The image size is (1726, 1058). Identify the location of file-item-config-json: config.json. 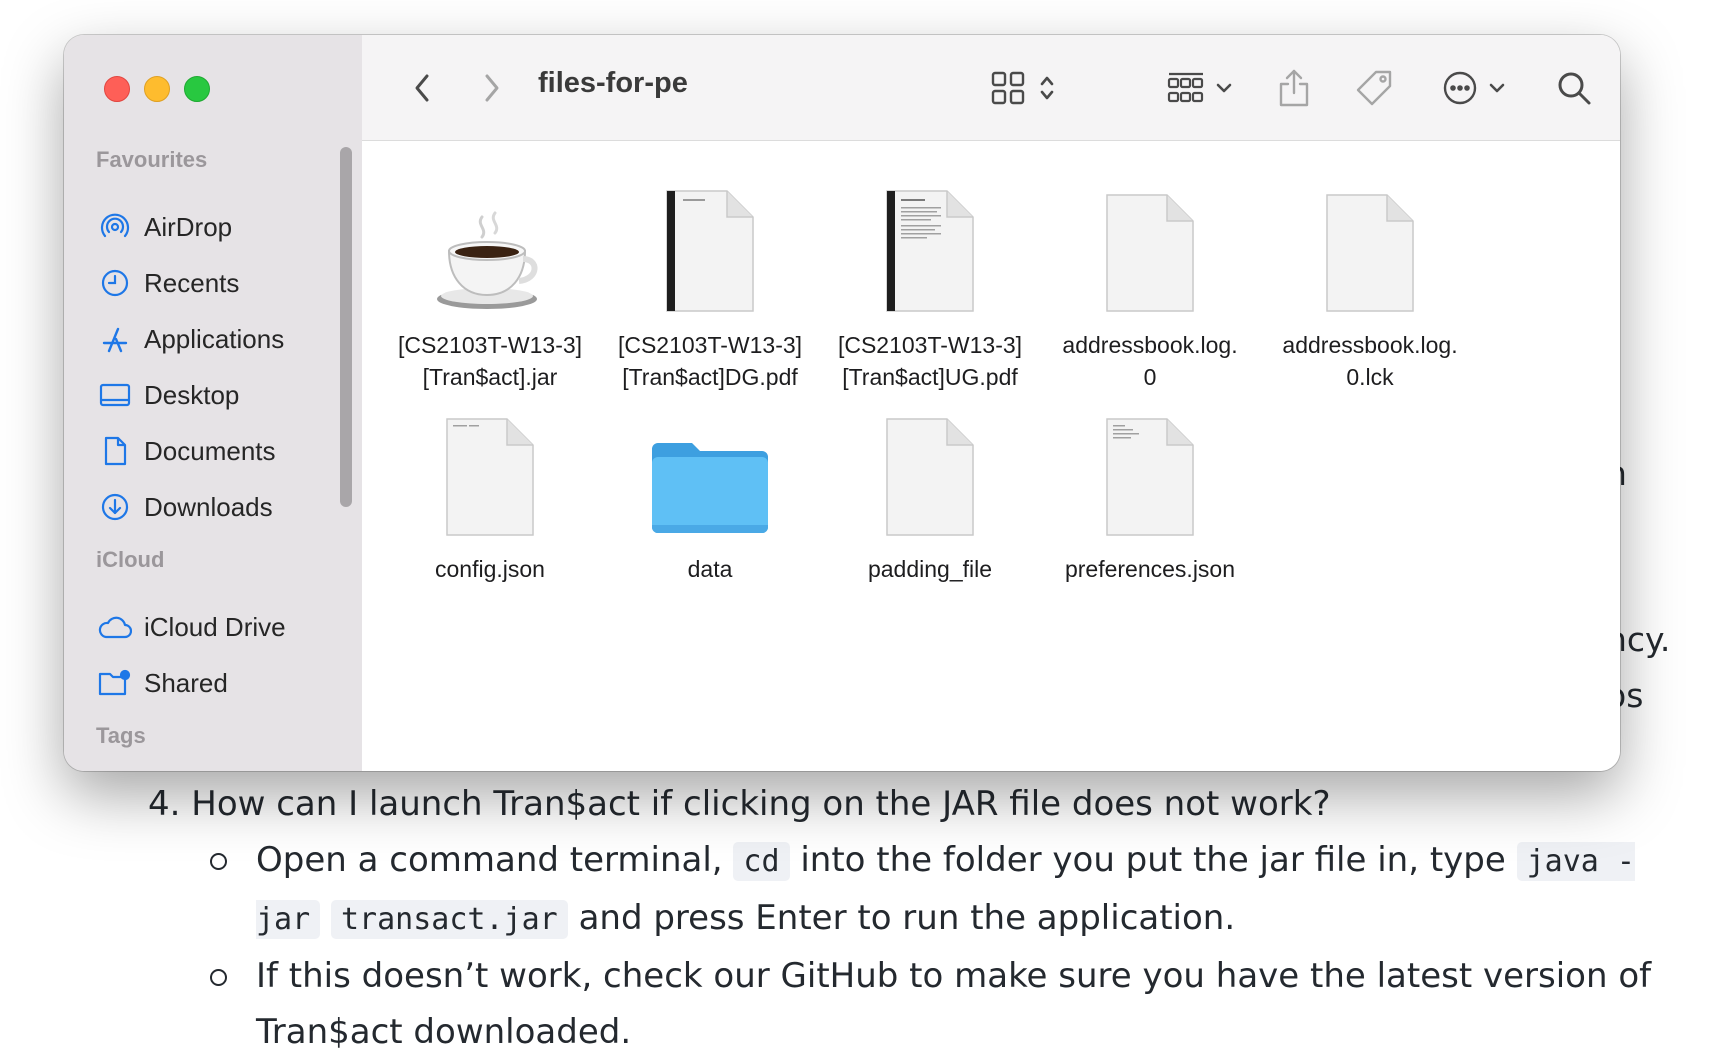
(490, 491).